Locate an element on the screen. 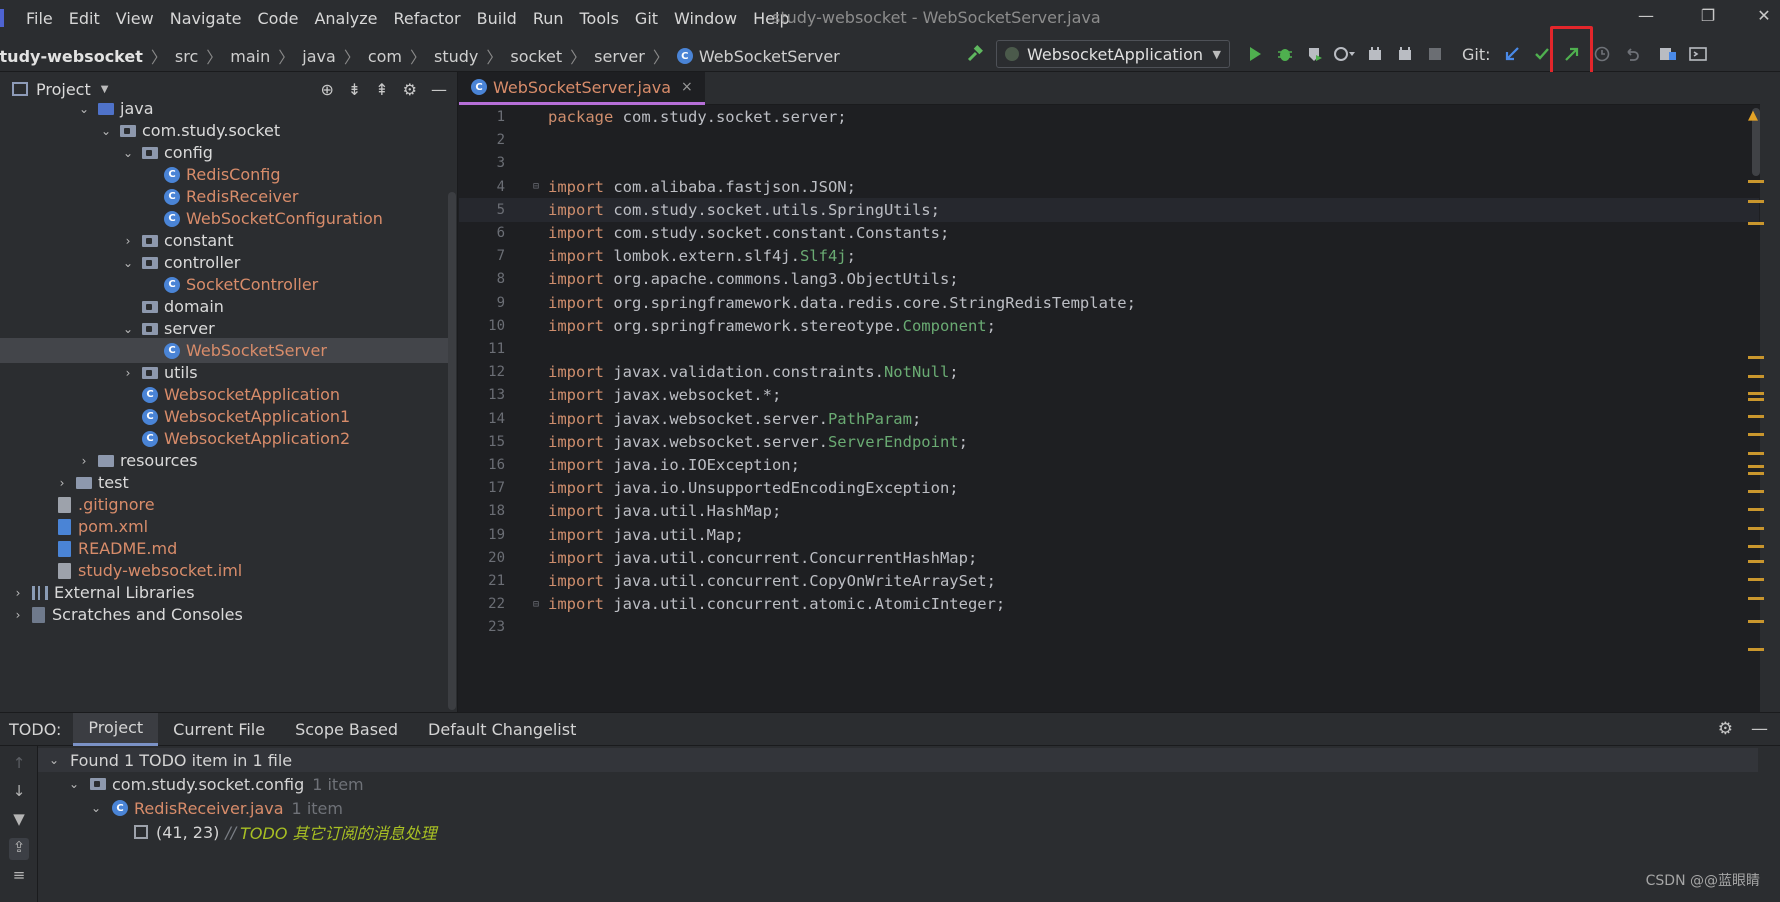  menu-analyze: Analyze is located at coordinates (345, 18).